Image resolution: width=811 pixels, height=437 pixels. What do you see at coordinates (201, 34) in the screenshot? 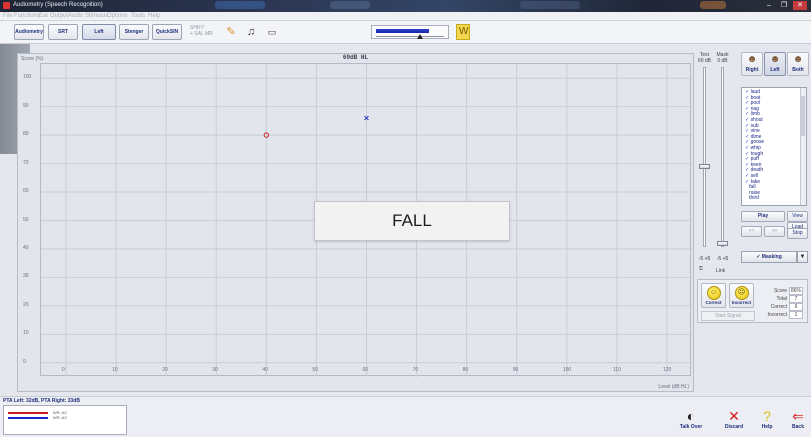
I see `shift-sublabel: + SAL MR` at bounding box center [201, 34].